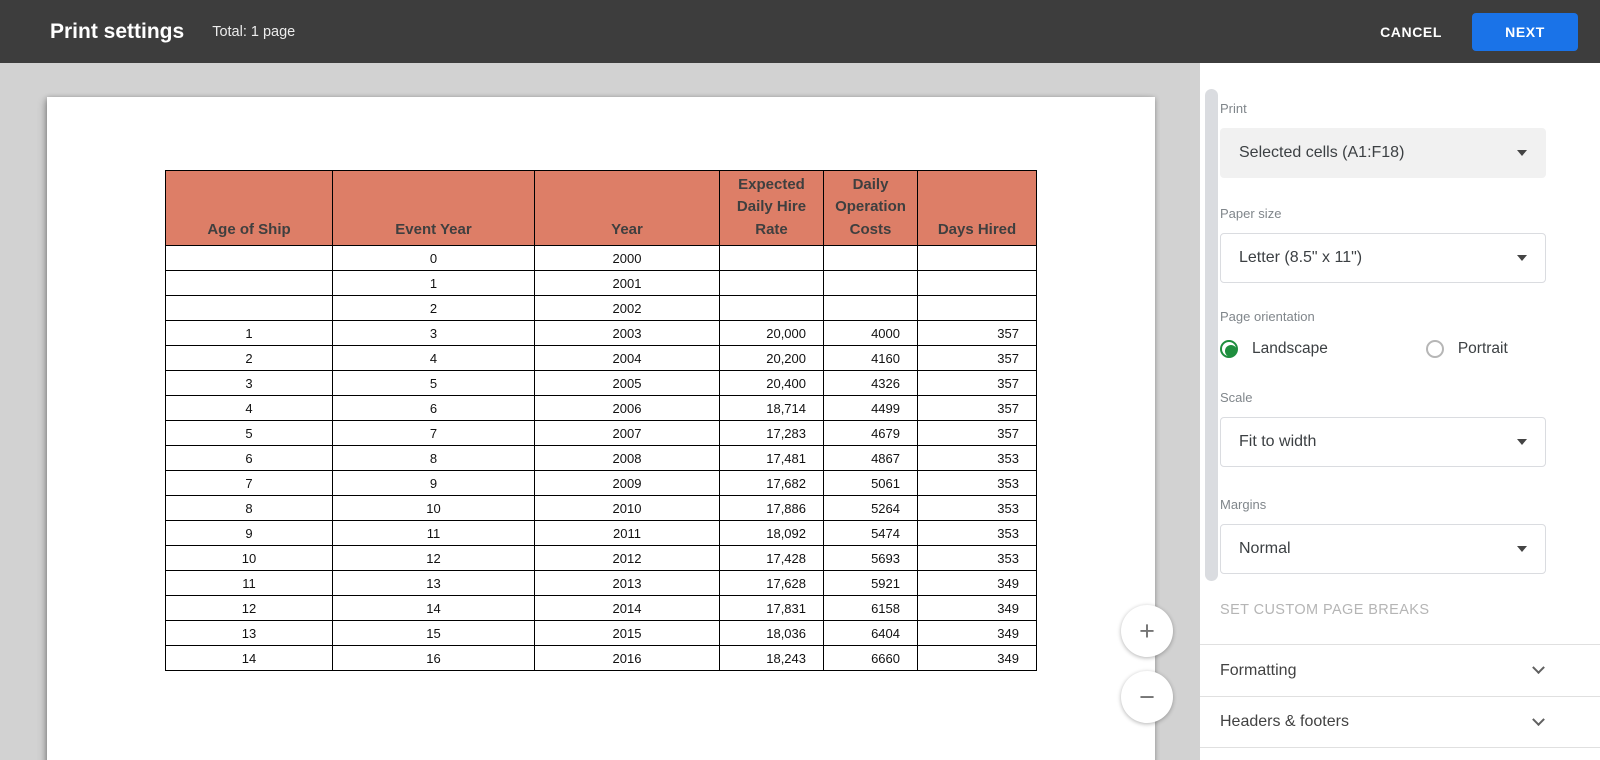 The width and height of the screenshot is (1600, 760). I want to click on table-cell: 11, so click(433, 533).